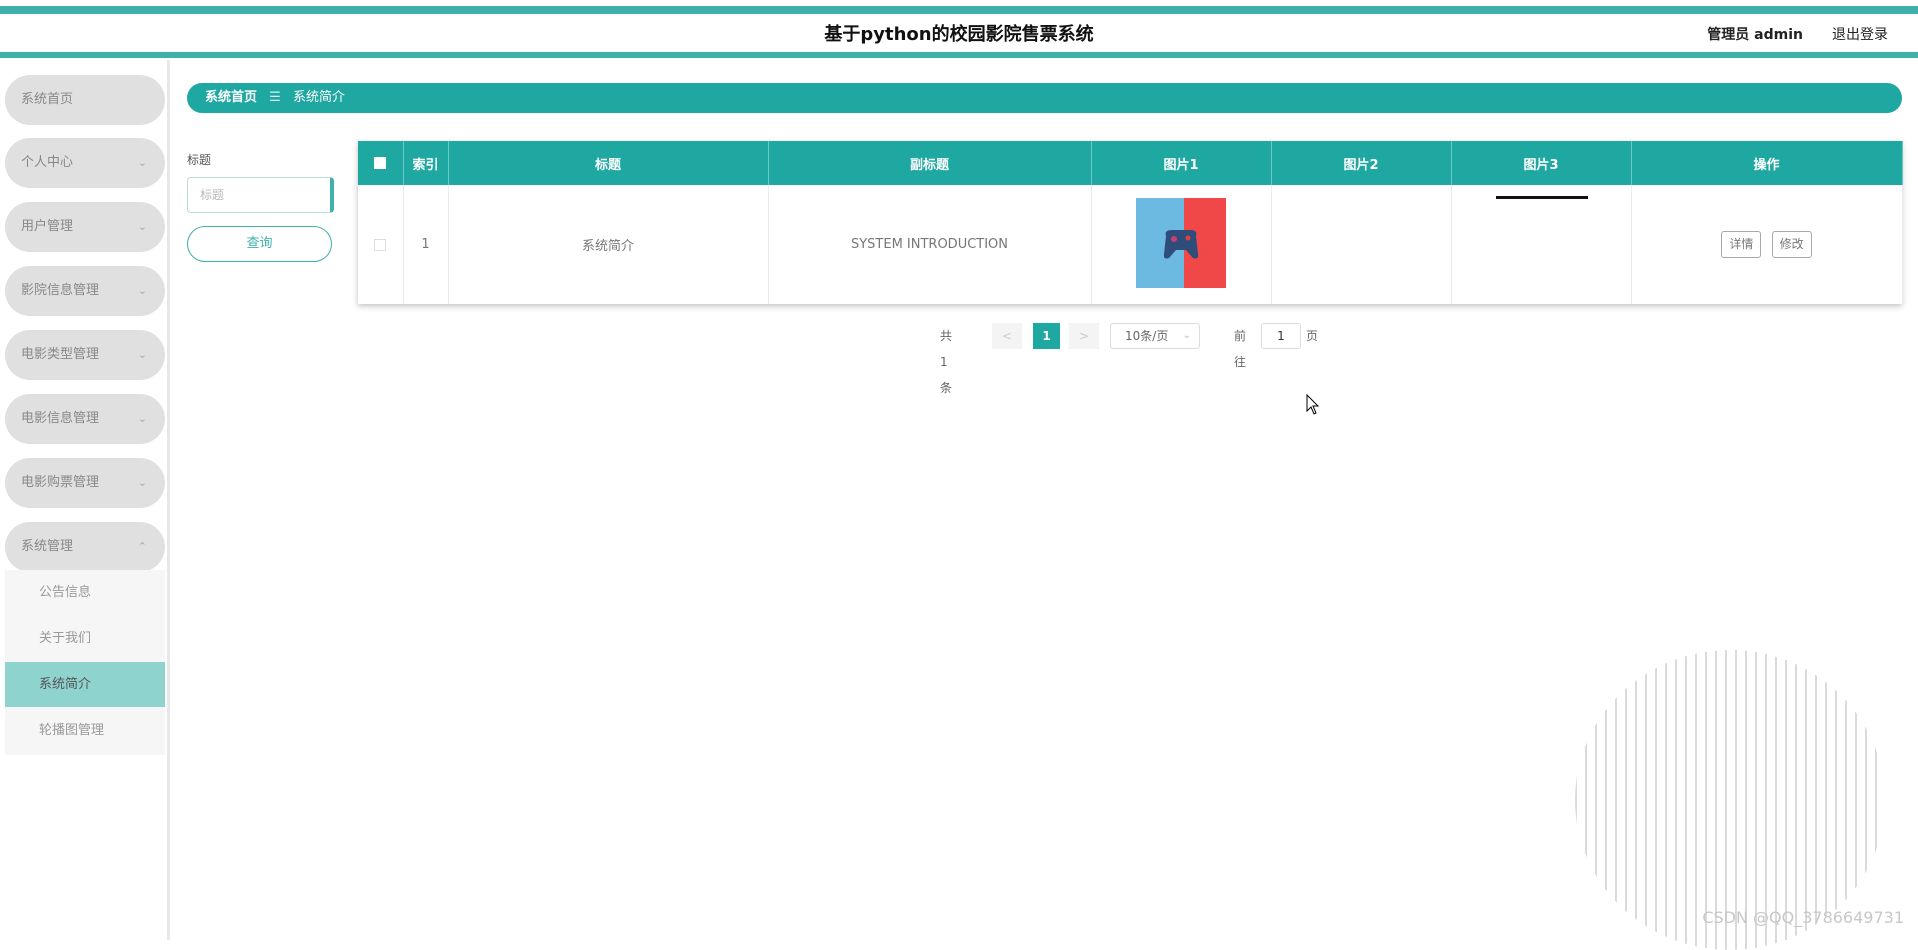 The height and width of the screenshot is (950, 1918). I want to click on row-title: 系统简介, so click(608, 244).